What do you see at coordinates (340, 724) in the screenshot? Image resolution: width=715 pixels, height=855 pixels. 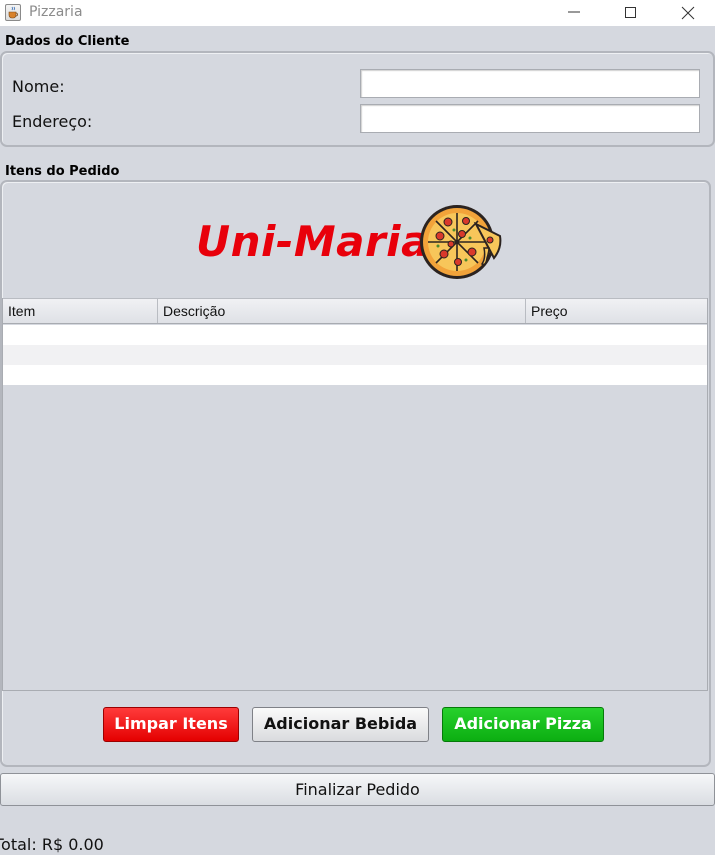 I see `adicionar-bebida-button: Adicionar Bebida` at bounding box center [340, 724].